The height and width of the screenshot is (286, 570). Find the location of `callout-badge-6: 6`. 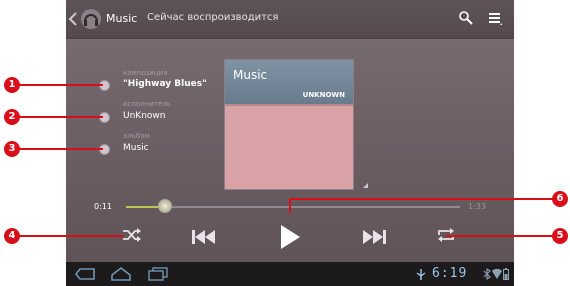

callout-badge-6: 6 is located at coordinates (560, 199).